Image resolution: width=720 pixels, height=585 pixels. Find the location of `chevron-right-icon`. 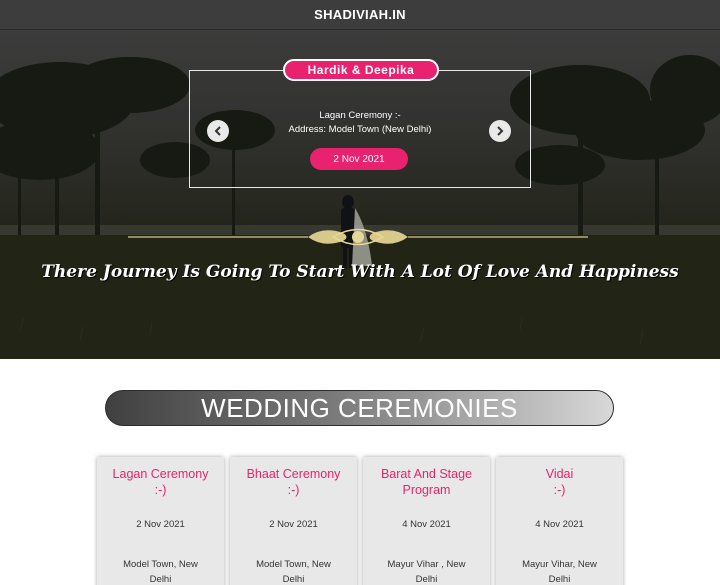

chevron-right-icon is located at coordinates (500, 131).